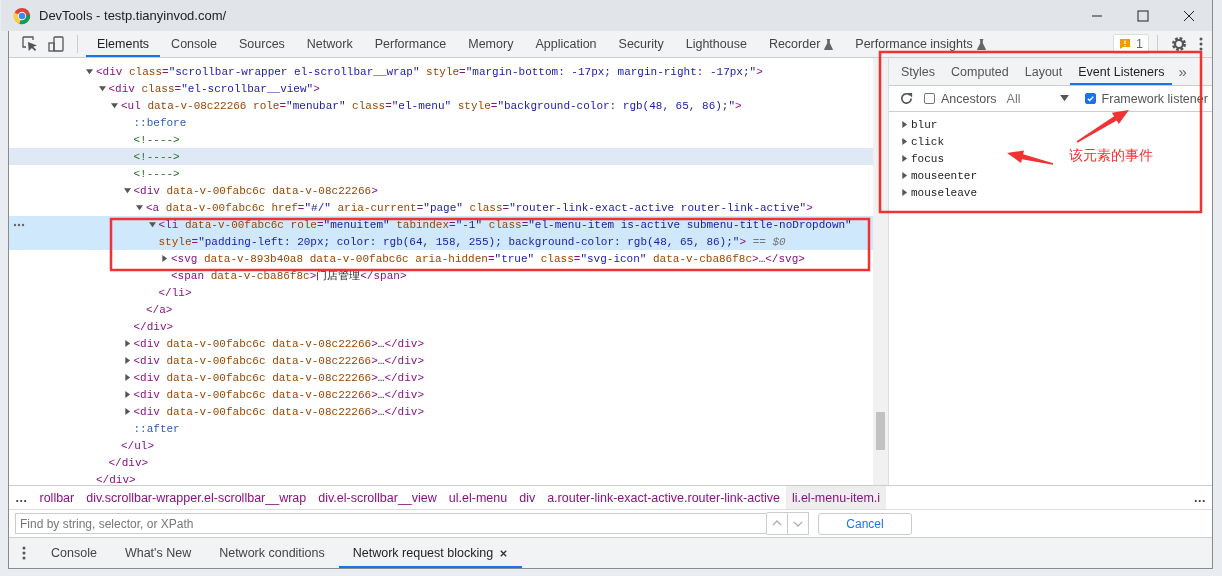  I want to click on dom-node-text: <!---->, so click(156, 139).